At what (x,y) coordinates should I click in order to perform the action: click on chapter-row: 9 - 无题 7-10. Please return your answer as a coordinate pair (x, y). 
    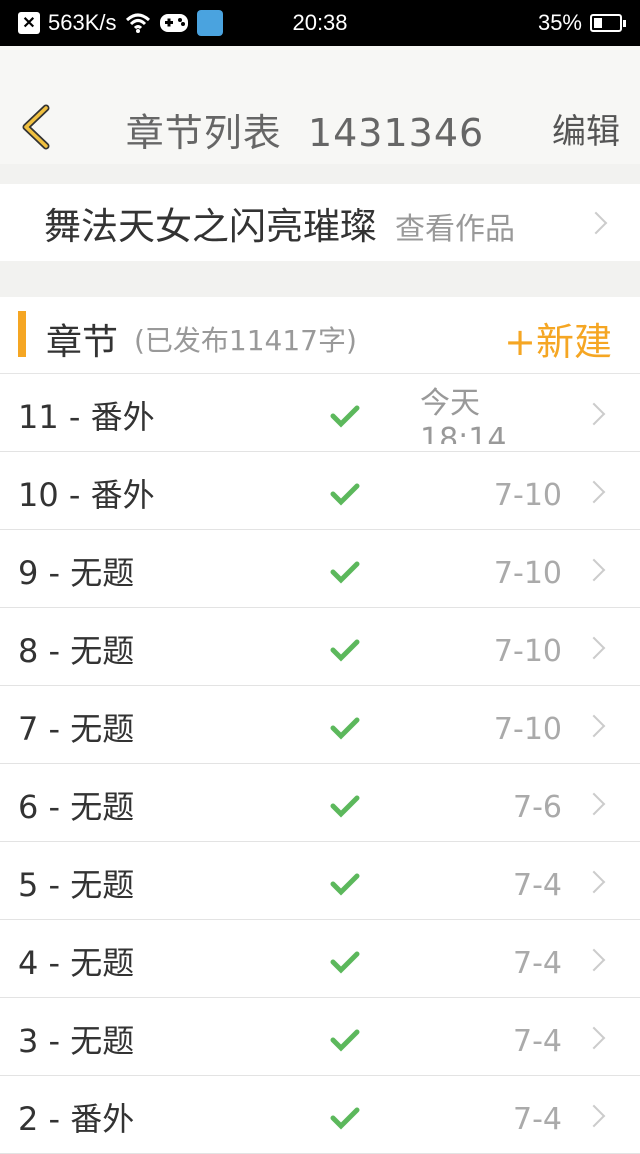
    Looking at the image, I should click on (320, 569).